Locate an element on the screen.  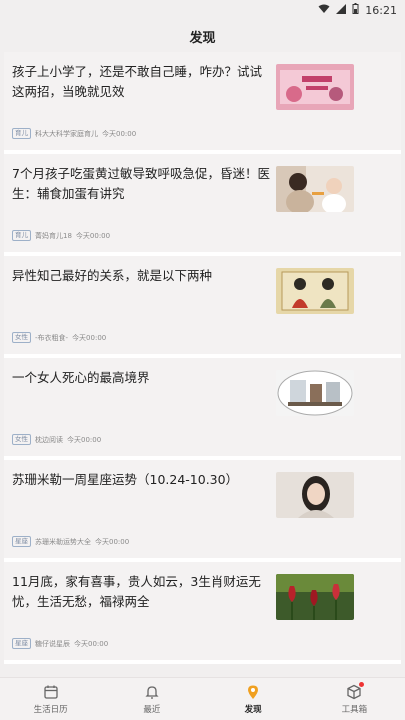
feed-card-meta: 星座 糖仔说星辰 今天00:00 is located at coordinates (60, 643).